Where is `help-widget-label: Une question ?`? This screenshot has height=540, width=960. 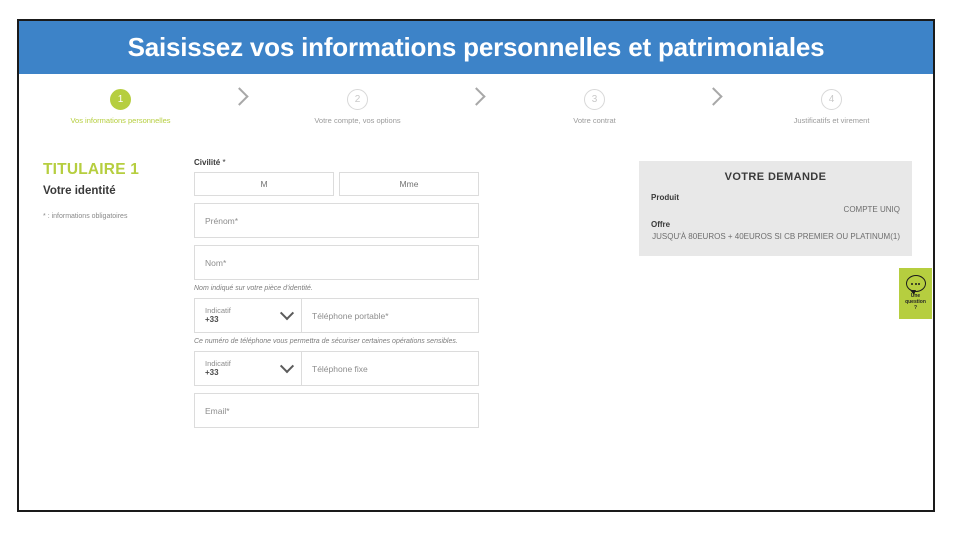
help-widget-label: Une question ? is located at coordinates (915, 302).